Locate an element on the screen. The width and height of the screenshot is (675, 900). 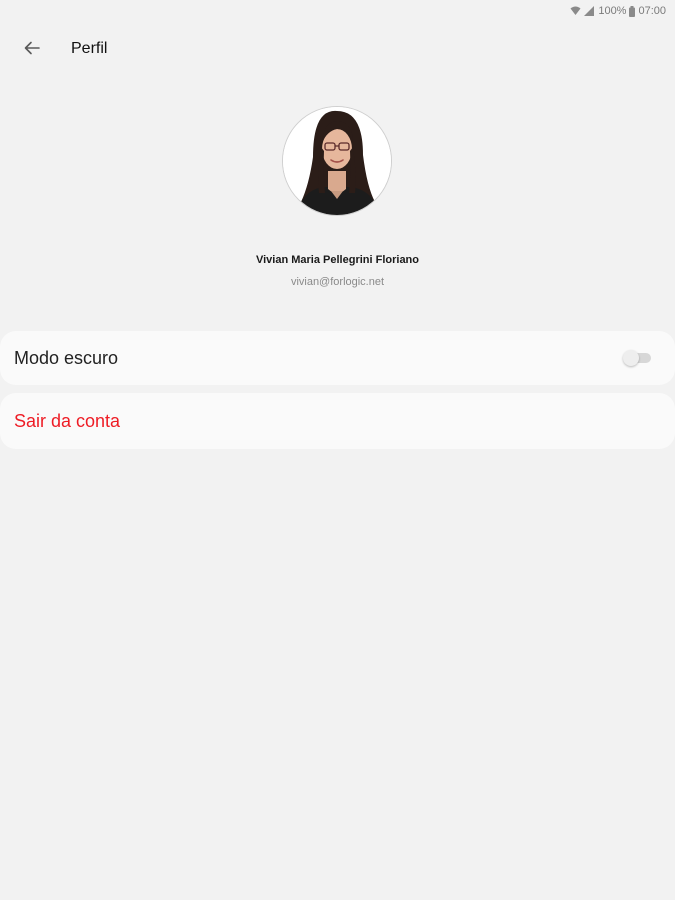
signal-icon is located at coordinates (589, 11).